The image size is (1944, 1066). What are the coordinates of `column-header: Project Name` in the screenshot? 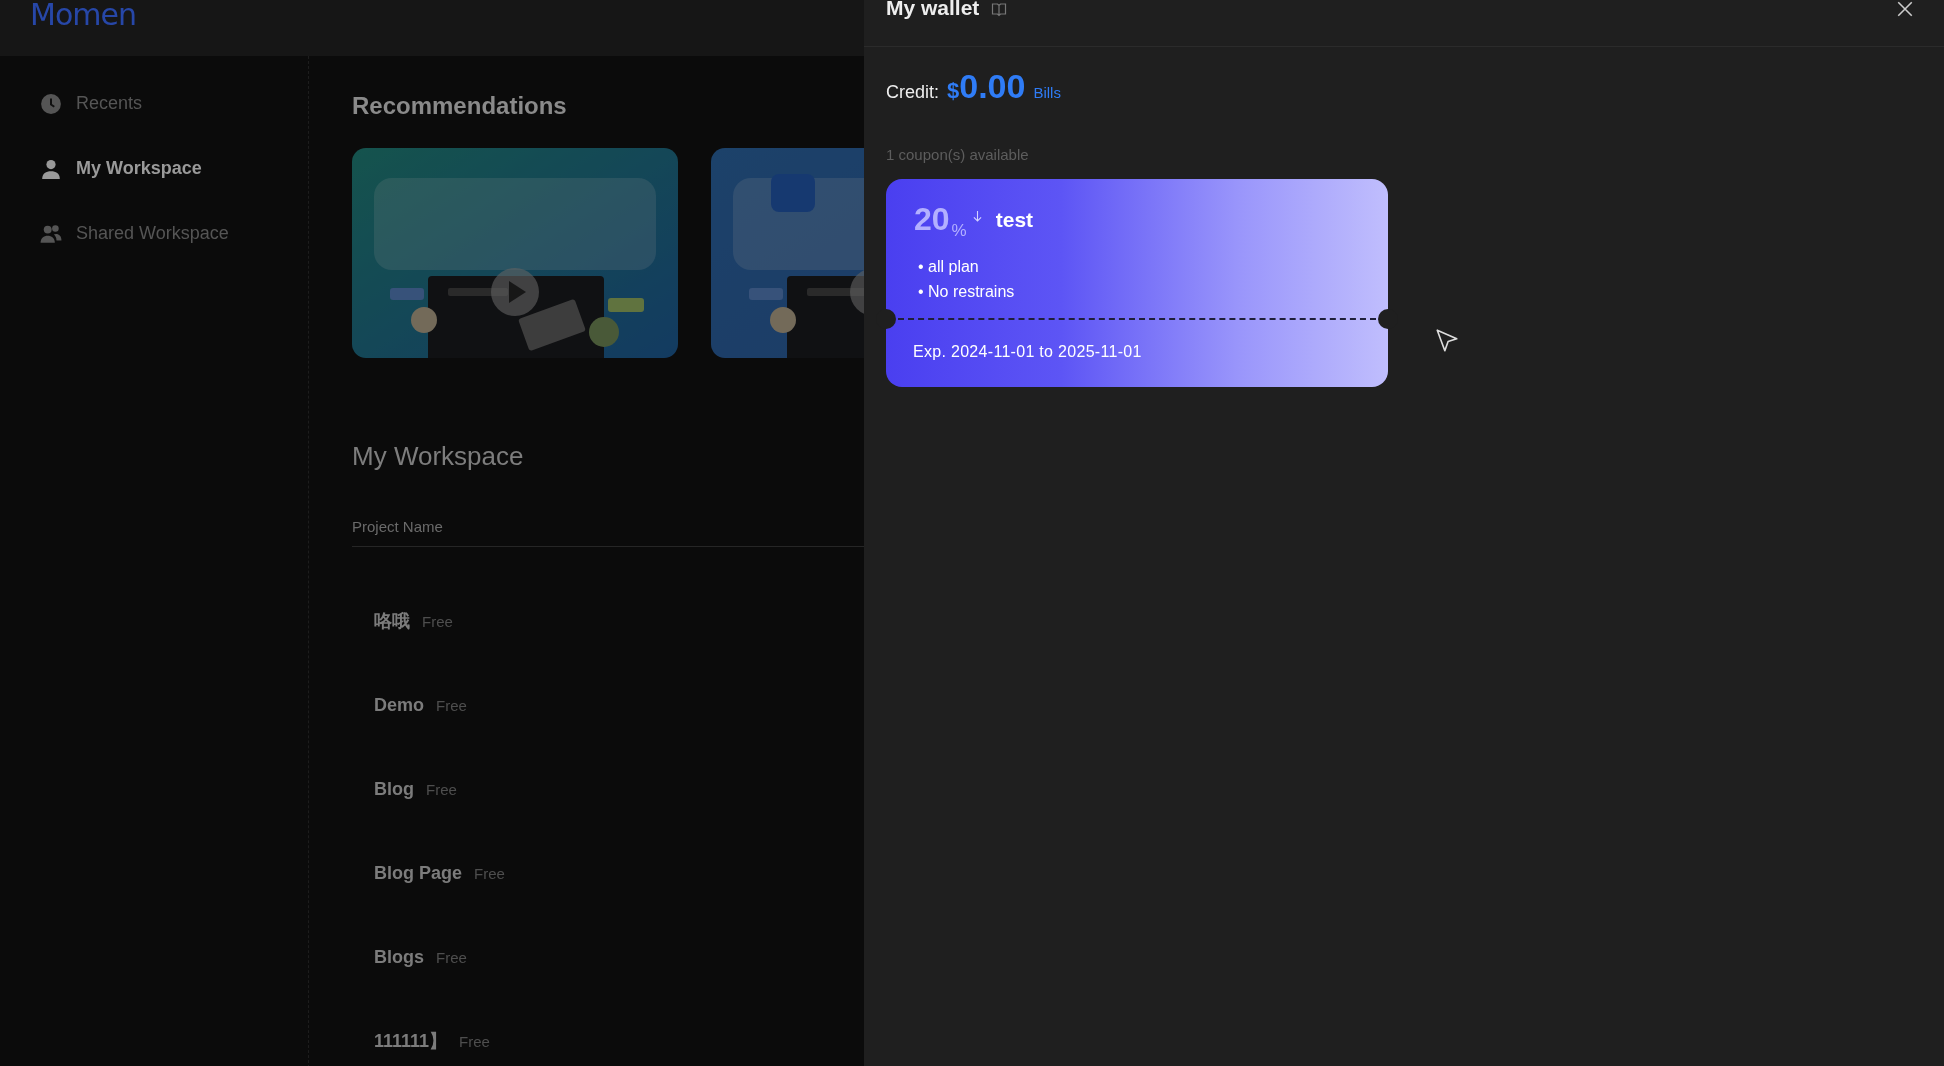 It's located at (397, 526).